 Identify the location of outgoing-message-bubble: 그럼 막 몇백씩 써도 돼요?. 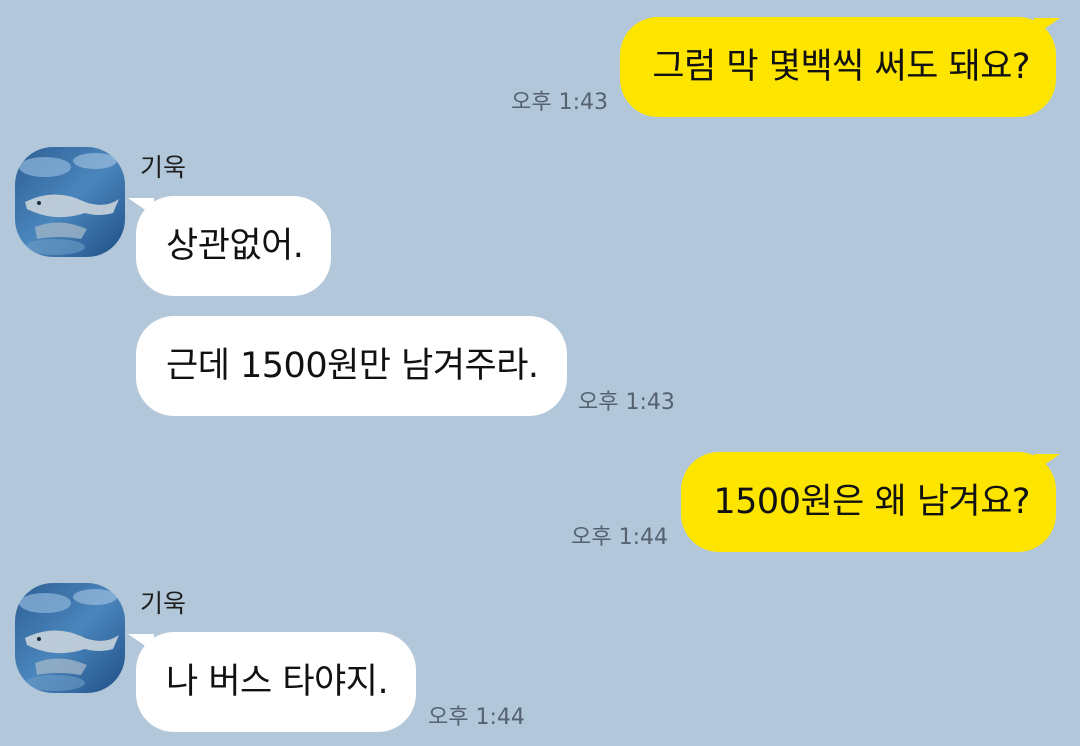
(838, 67).